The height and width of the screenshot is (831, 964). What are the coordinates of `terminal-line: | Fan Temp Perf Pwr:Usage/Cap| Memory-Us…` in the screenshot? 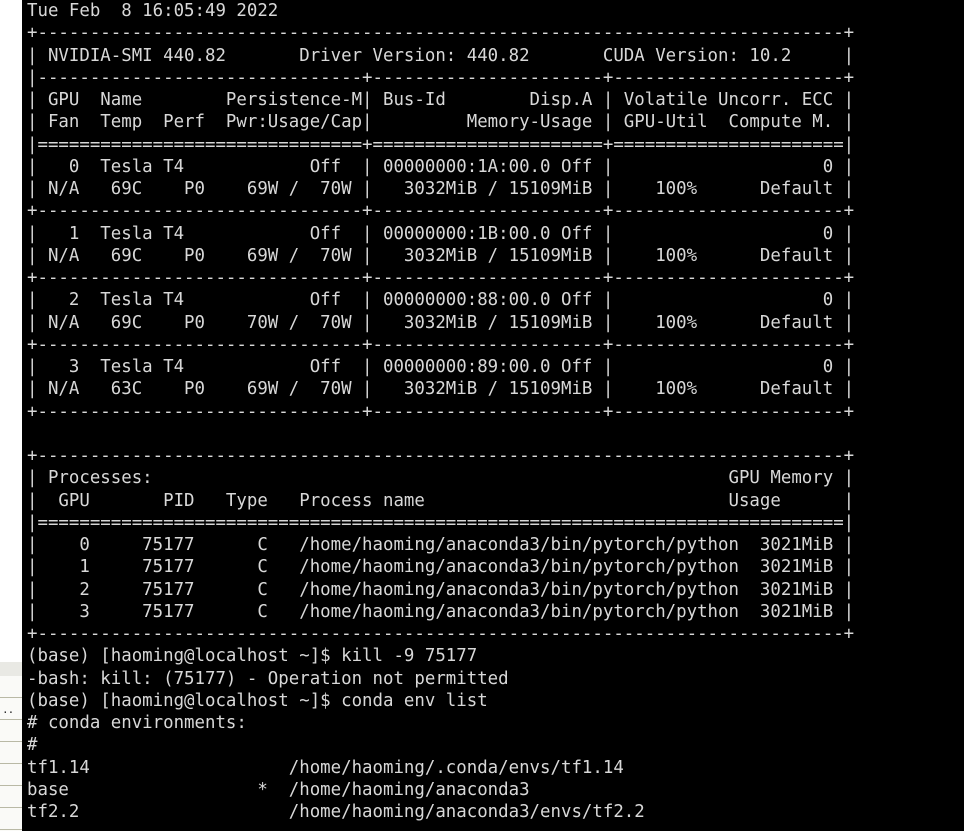 It's located at (441, 122).